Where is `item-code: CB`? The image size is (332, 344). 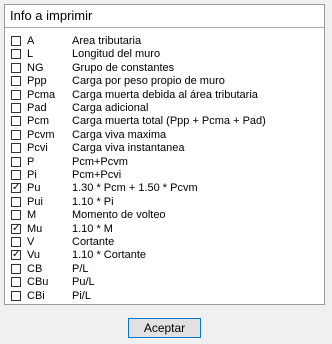
item-code: CB is located at coordinates (35, 268).